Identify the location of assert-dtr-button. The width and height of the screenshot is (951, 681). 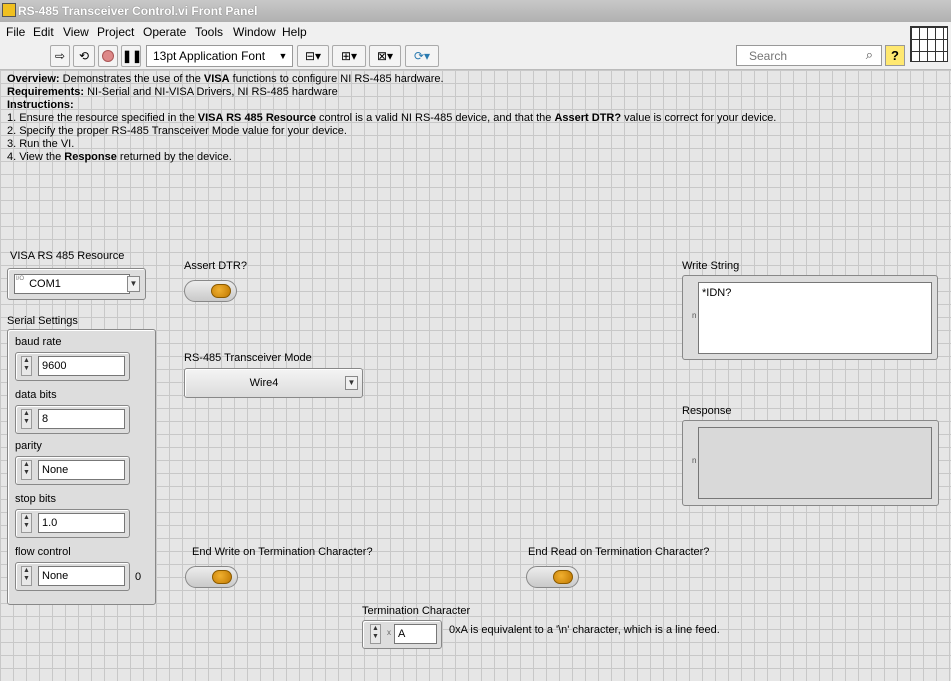
(210, 291).